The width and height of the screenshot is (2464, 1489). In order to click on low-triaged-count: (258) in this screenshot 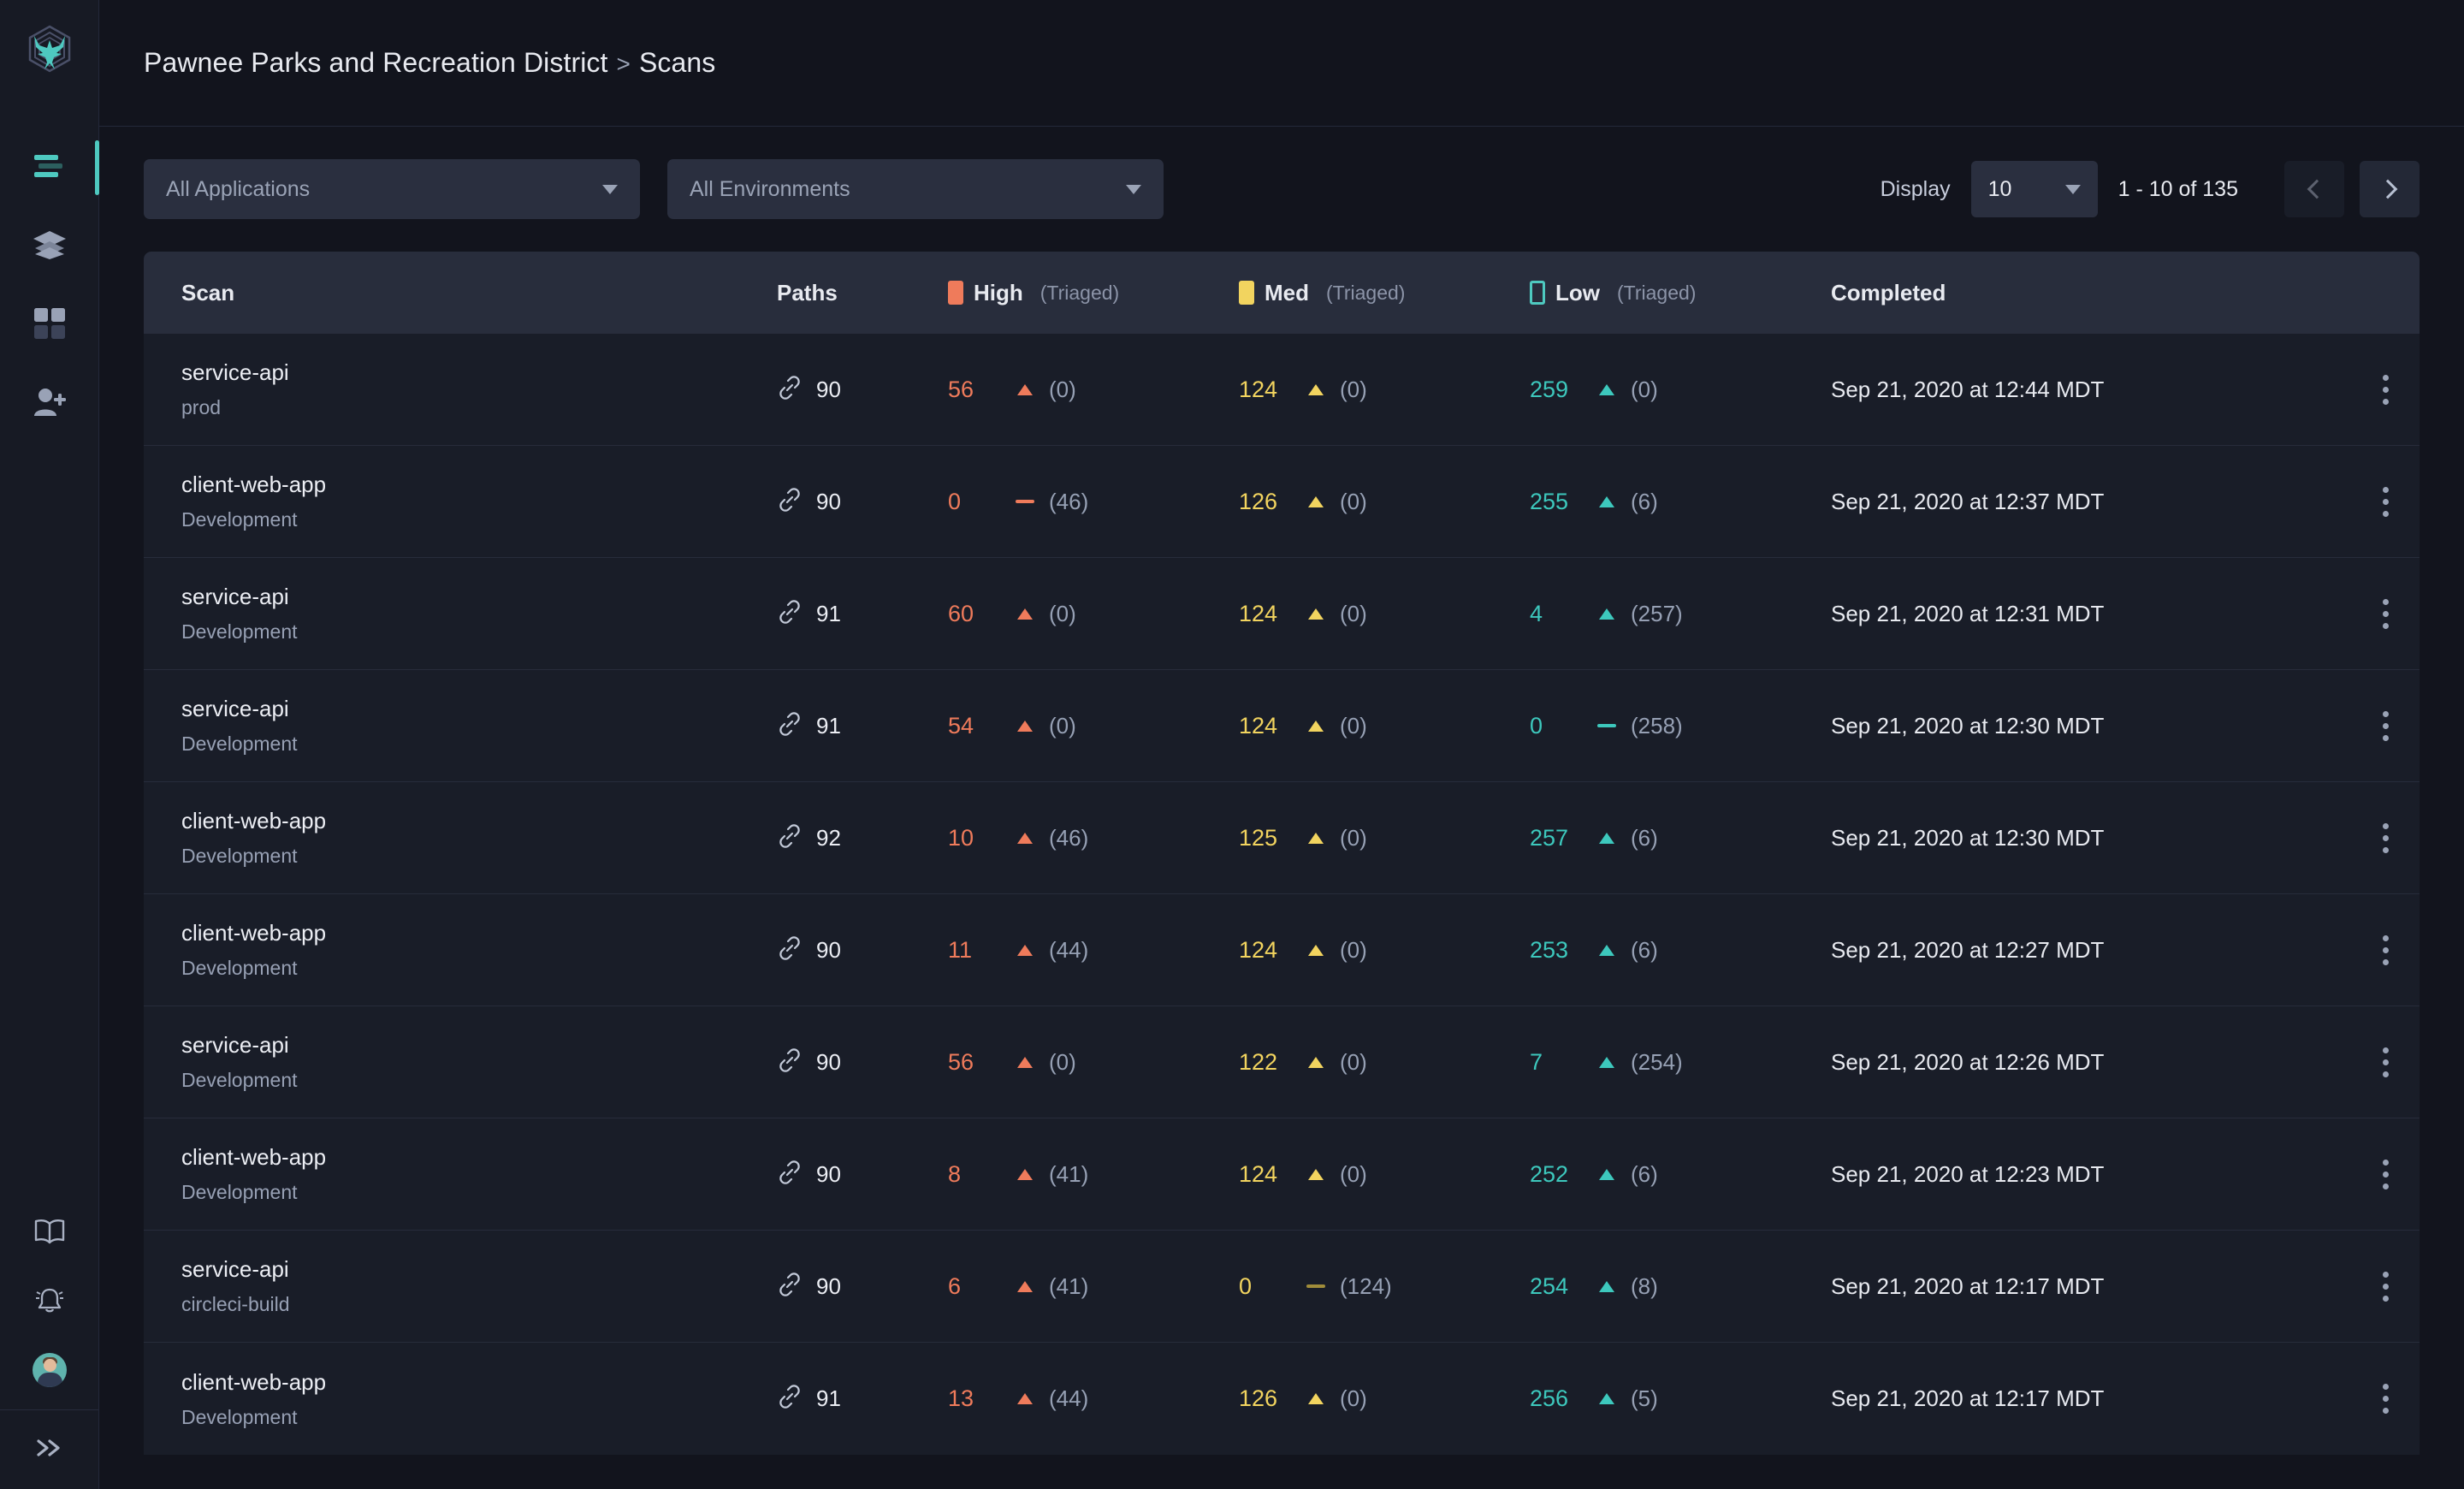, I will do `click(1657, 725)`.